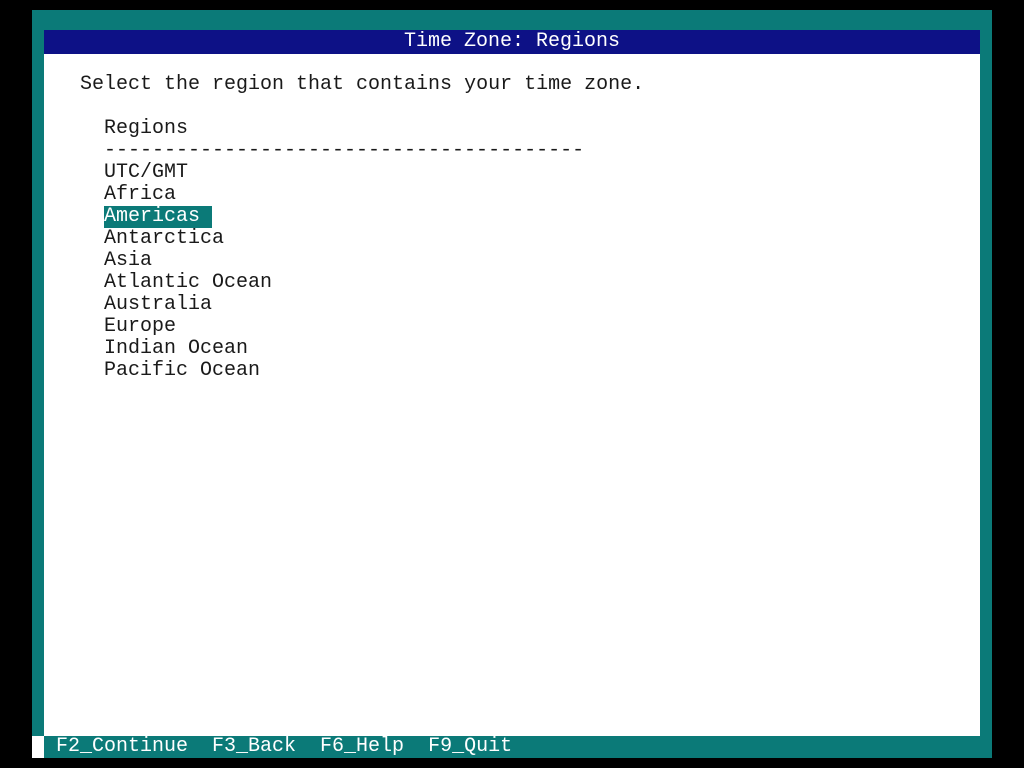 This screenshot has height=768, width=1024. I want to click on list-item-africa: Africa, so click(344, 195).